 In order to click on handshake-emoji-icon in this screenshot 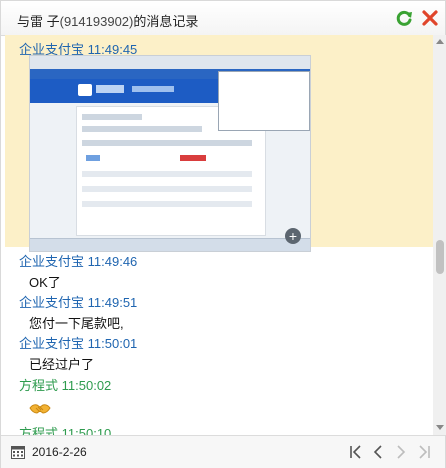, I will do `click(40, 409)`.